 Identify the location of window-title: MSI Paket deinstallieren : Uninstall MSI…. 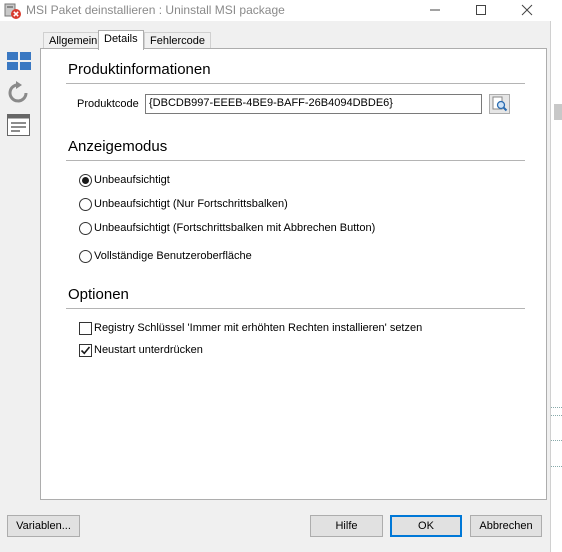
(155, 10).